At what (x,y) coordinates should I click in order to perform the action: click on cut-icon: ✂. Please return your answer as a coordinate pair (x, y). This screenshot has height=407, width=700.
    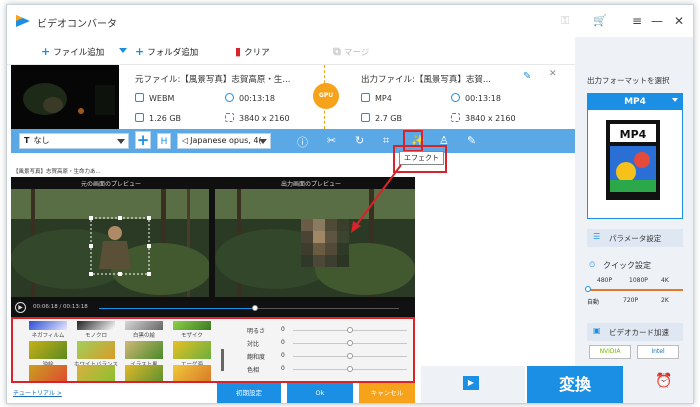
    Looking at the image, I should click on (331, 140).